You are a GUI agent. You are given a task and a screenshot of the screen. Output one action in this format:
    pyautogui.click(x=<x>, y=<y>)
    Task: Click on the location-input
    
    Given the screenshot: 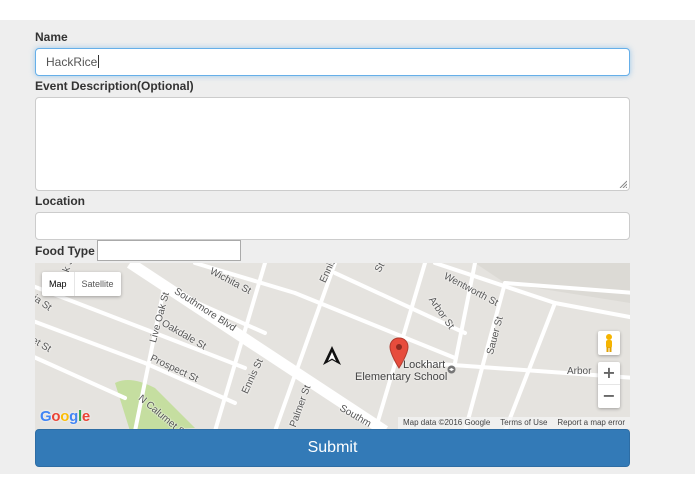 What is the action you would take?
    pyautogui.click(x=332, y=226)
    